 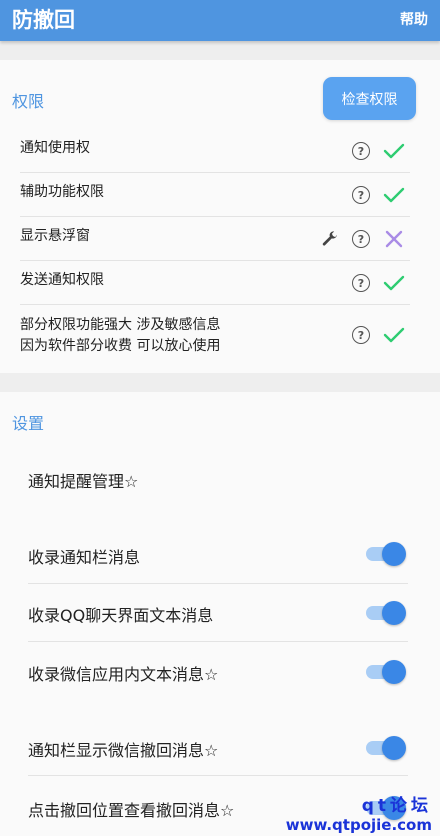 I want to click on setting-label: 点击撤回位置查看撤回消息☆, so click(x=131, y=810).